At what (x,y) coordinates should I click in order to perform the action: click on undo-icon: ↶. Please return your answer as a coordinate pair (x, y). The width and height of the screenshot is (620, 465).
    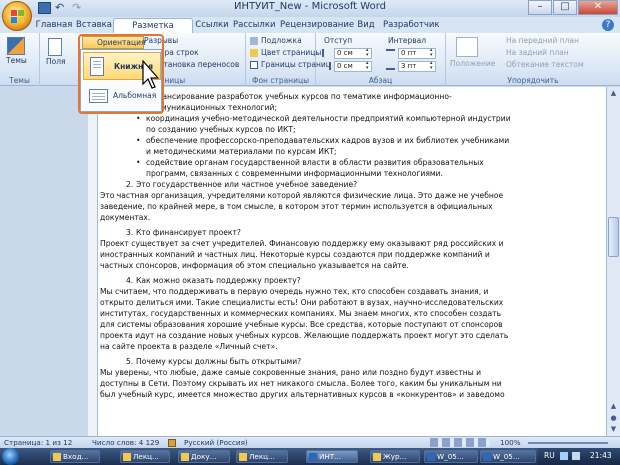
    Looking at the image, I should click on (61, 8).